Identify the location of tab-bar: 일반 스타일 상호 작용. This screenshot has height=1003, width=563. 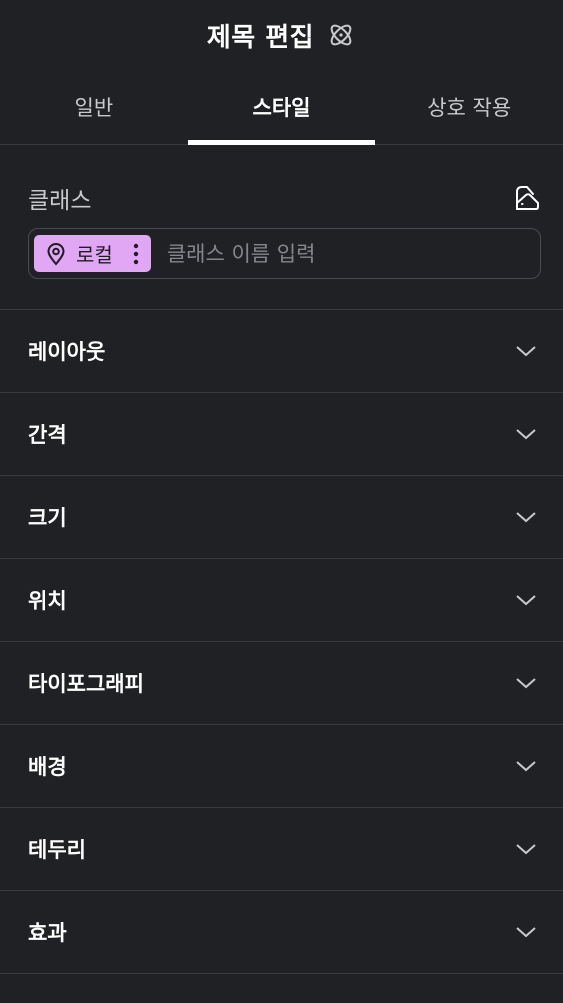
(281, 107).